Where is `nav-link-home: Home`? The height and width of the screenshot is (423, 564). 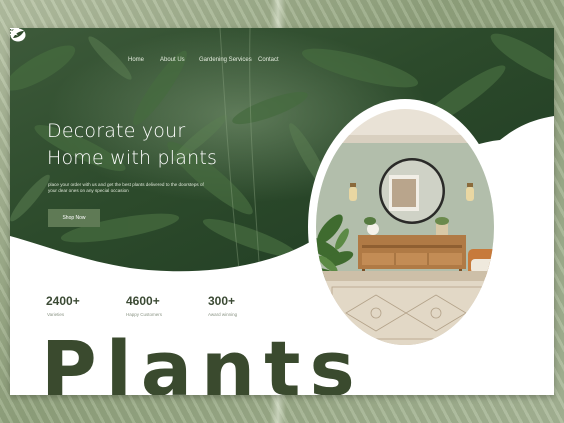 nav-link-home: Home is located at coordinates (136, 60).